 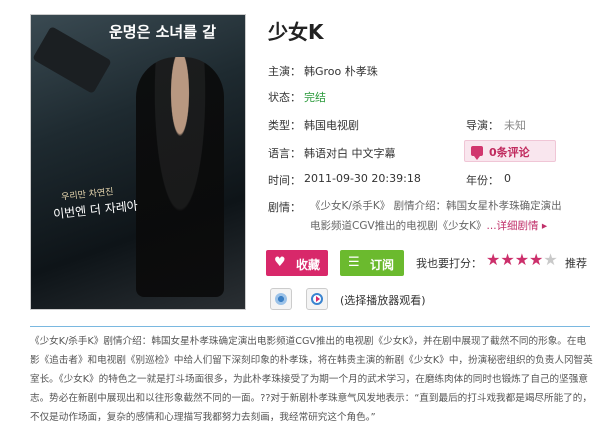 I want to click on lead-value: 韩Groo 朴孝珠, so click(x=341, y=71).